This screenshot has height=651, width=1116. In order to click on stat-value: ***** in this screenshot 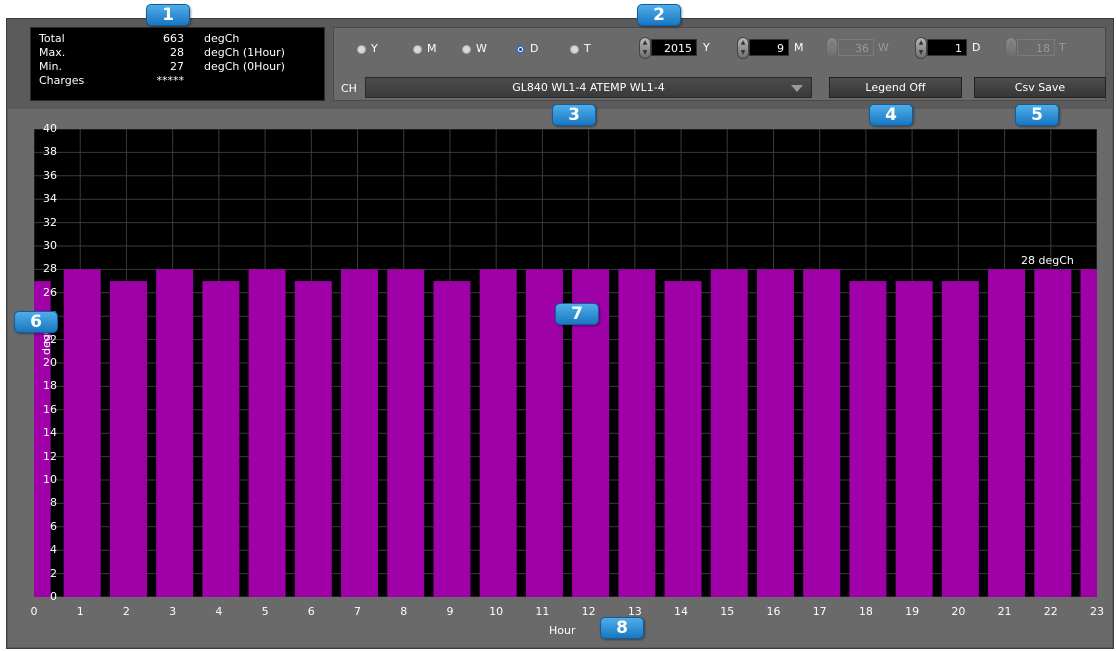, I will do `click(170, 80)`.